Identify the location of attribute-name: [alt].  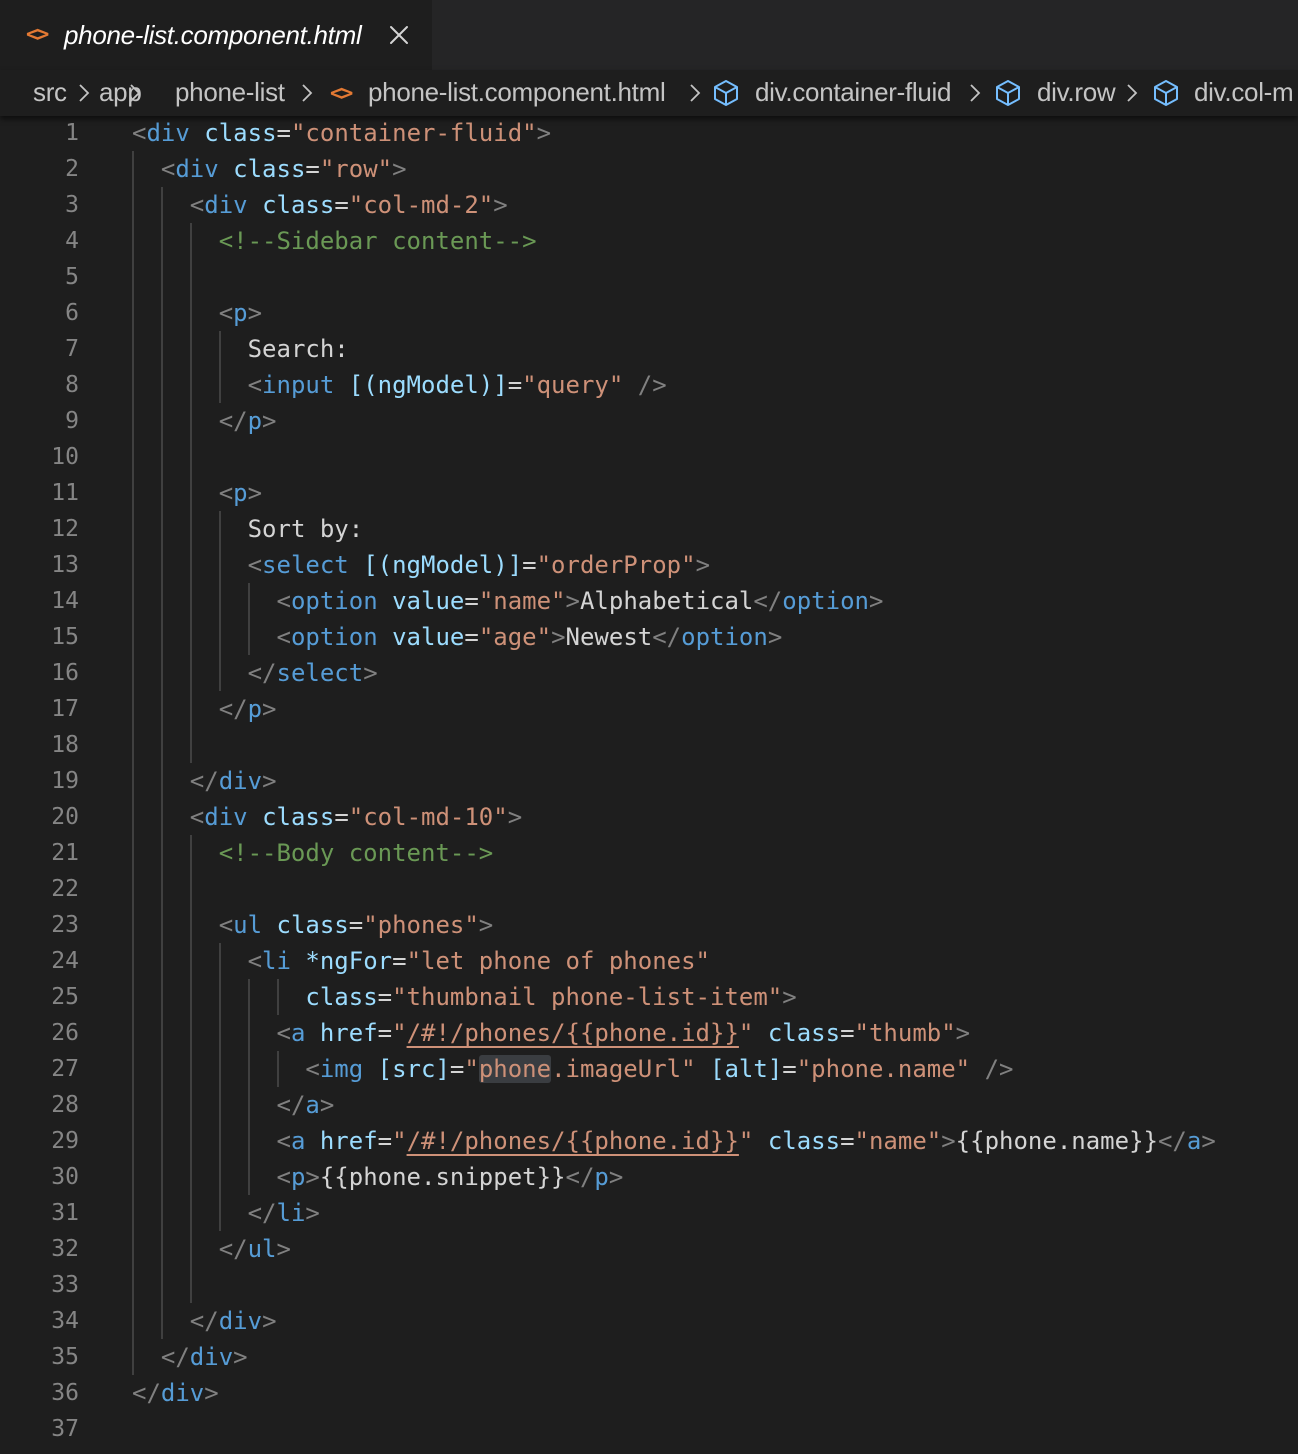
(746, 1069).